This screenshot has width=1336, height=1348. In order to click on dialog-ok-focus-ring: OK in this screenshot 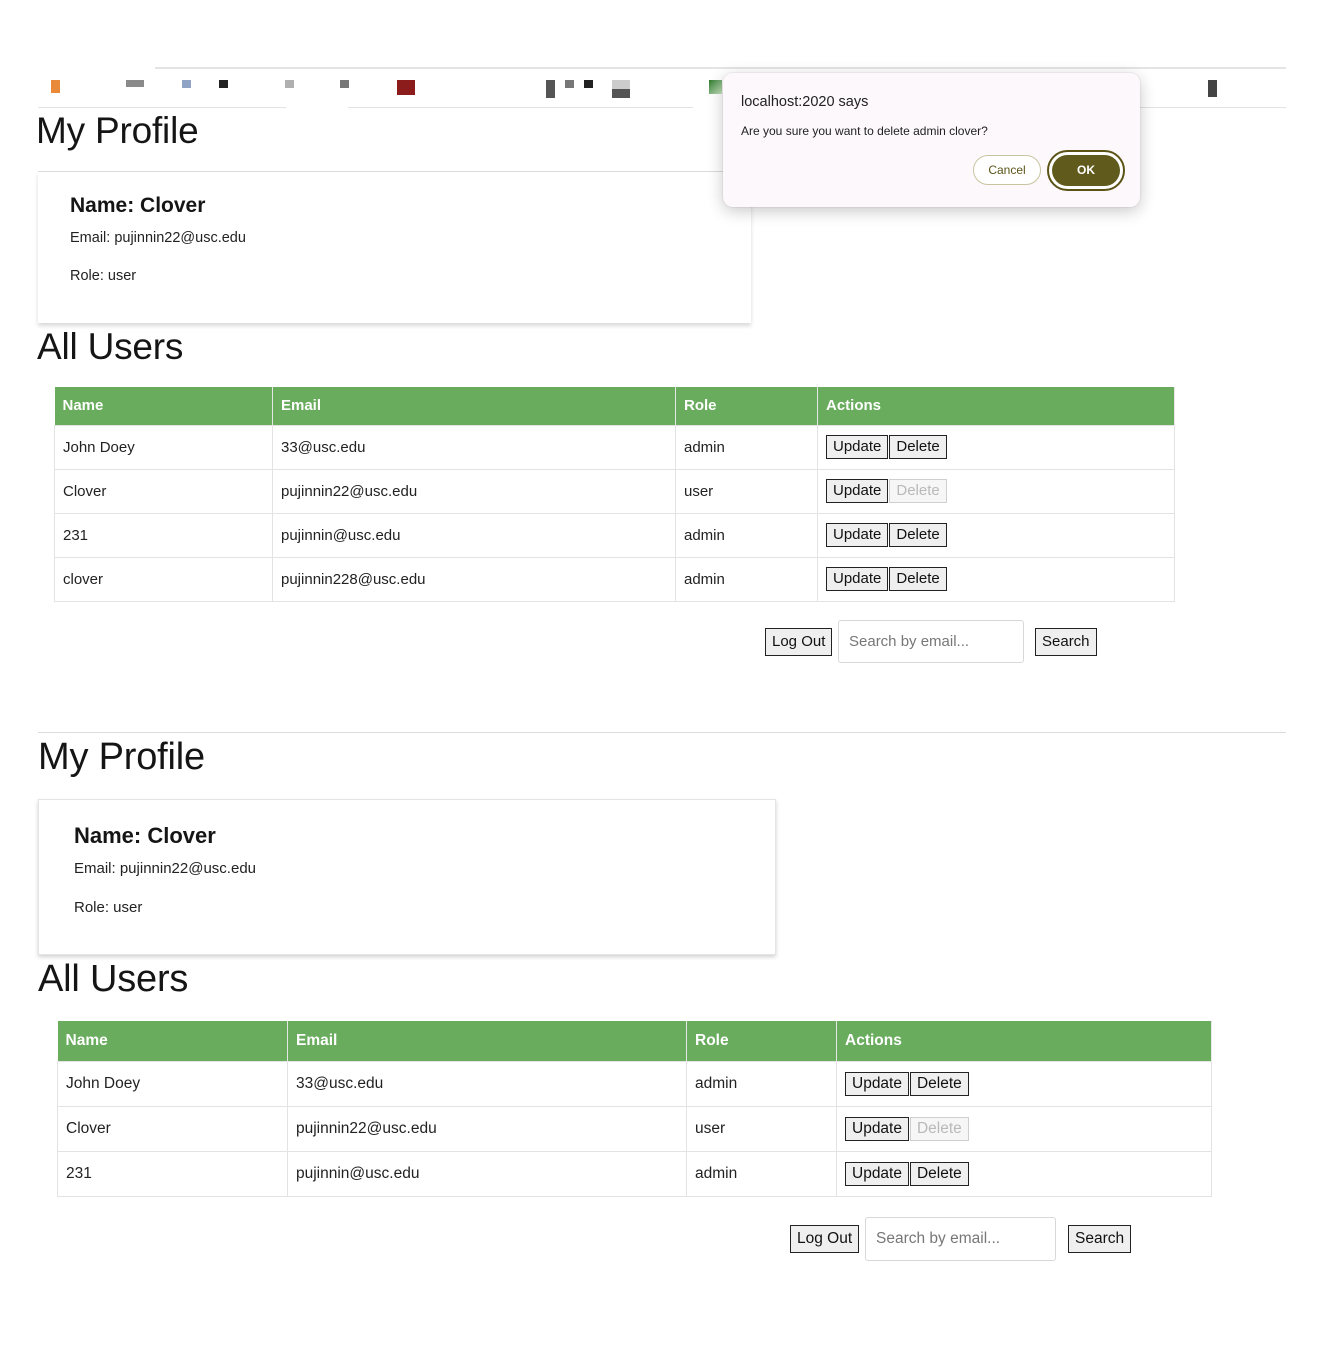, I will do `click(1086, 170)`.